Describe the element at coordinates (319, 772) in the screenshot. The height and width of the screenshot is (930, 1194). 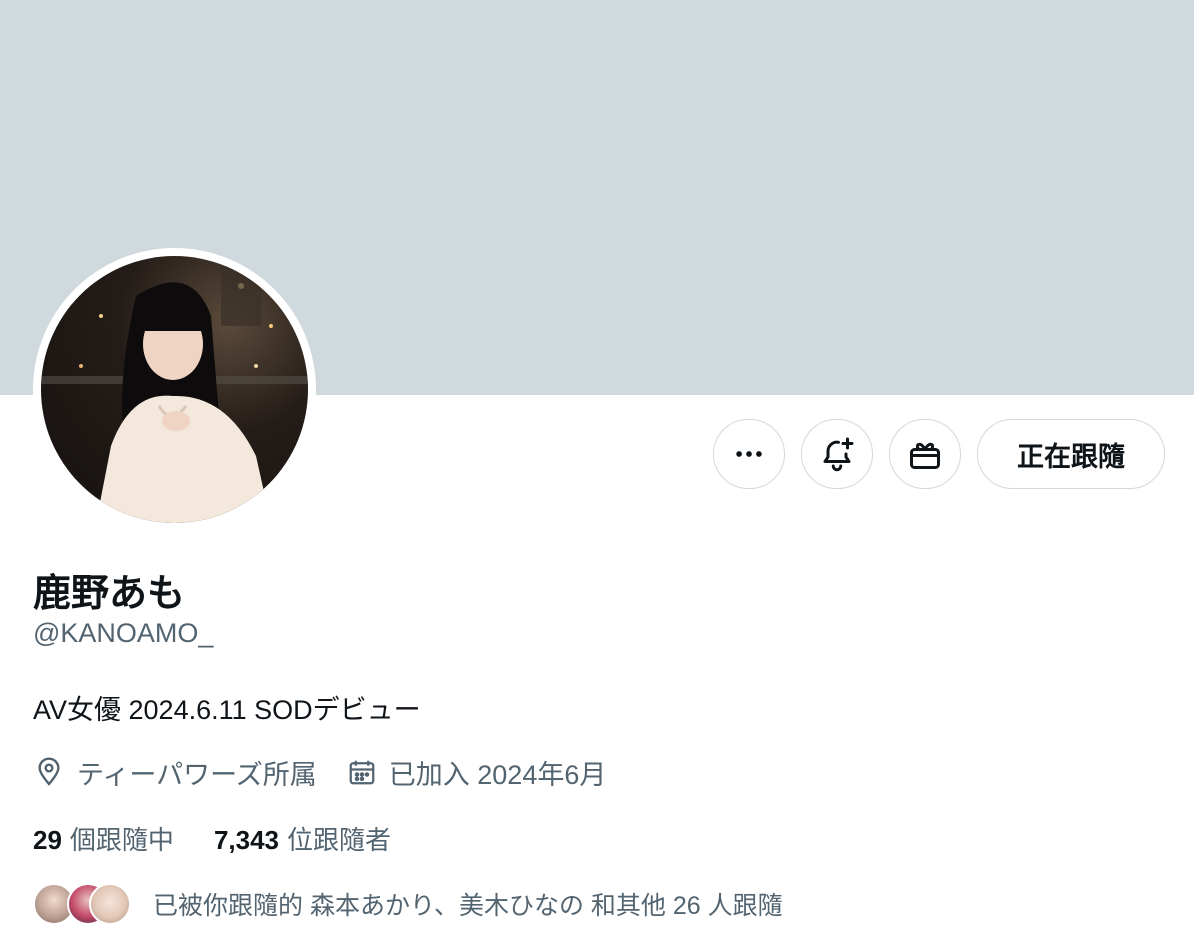
I see `profile-meta: ティーパワーズ所属 已加入 2024年6月` at that location.